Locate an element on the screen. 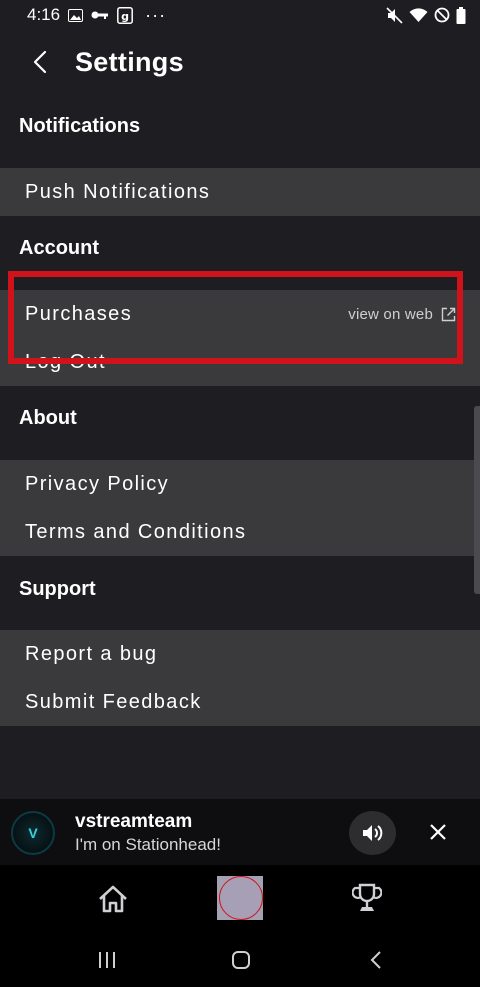 This screenshot has height=987, width=480. status-bar: 4:16 g ··· is located at coordinates (240, 15).